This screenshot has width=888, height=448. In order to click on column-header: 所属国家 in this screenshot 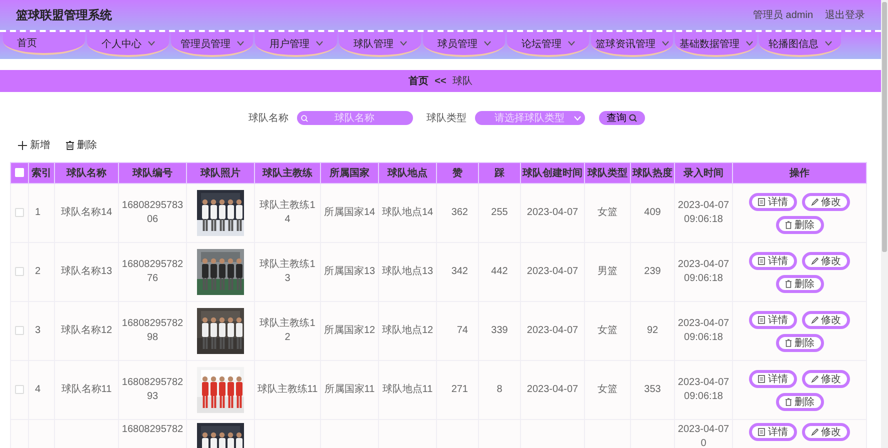, I will do `click(349, 173)`.